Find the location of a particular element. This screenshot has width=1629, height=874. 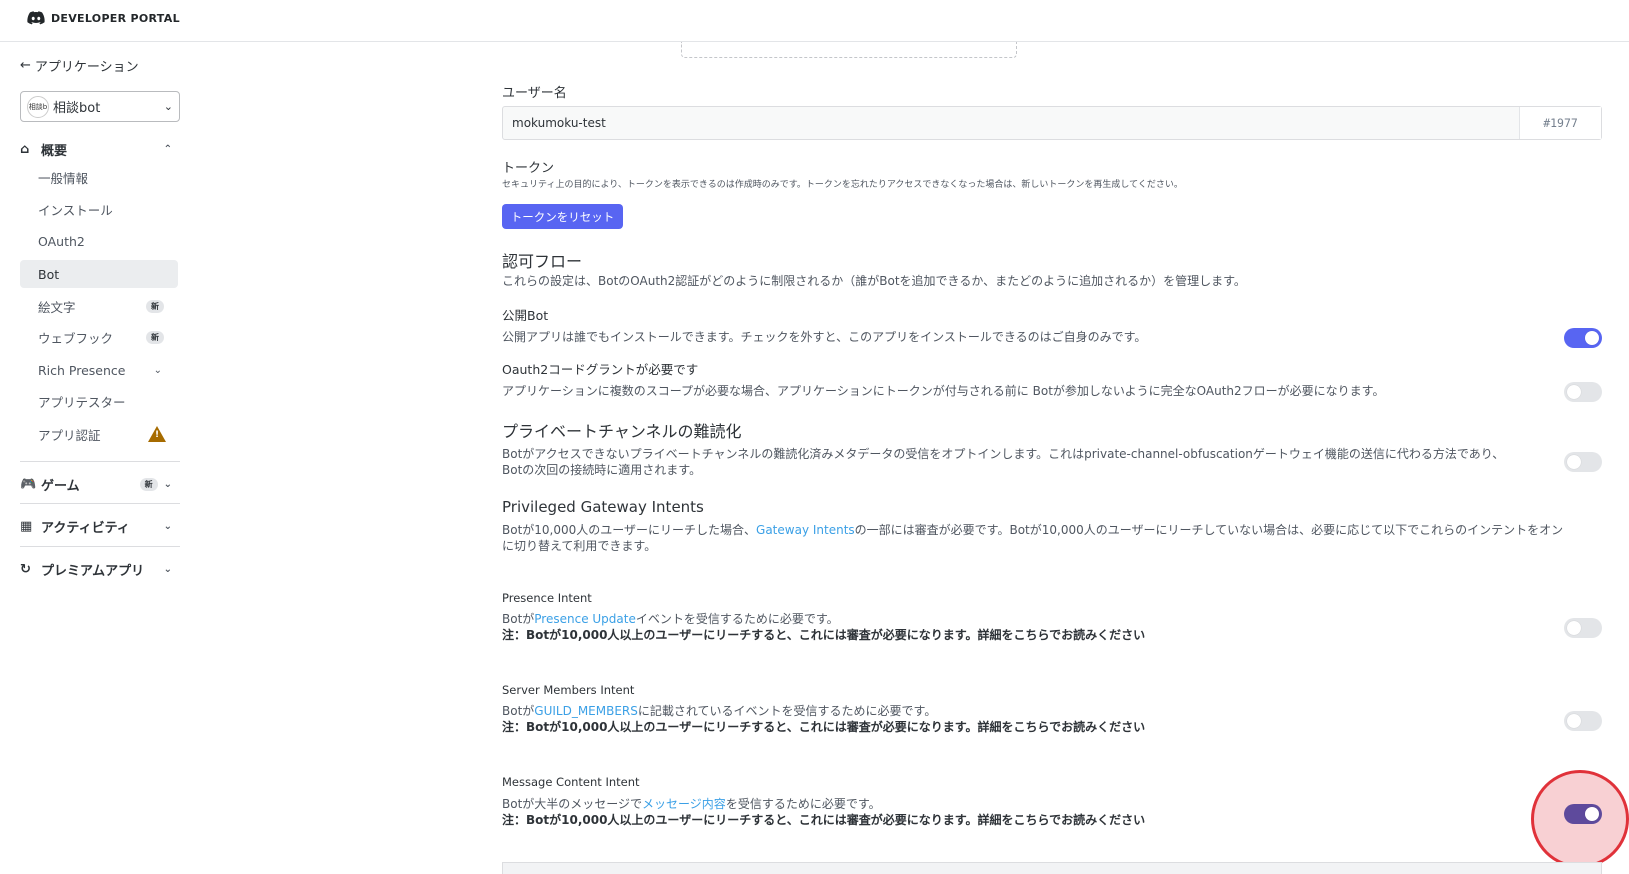

presence-intent-label: Presence Intent is located at coordinates (547, 598).